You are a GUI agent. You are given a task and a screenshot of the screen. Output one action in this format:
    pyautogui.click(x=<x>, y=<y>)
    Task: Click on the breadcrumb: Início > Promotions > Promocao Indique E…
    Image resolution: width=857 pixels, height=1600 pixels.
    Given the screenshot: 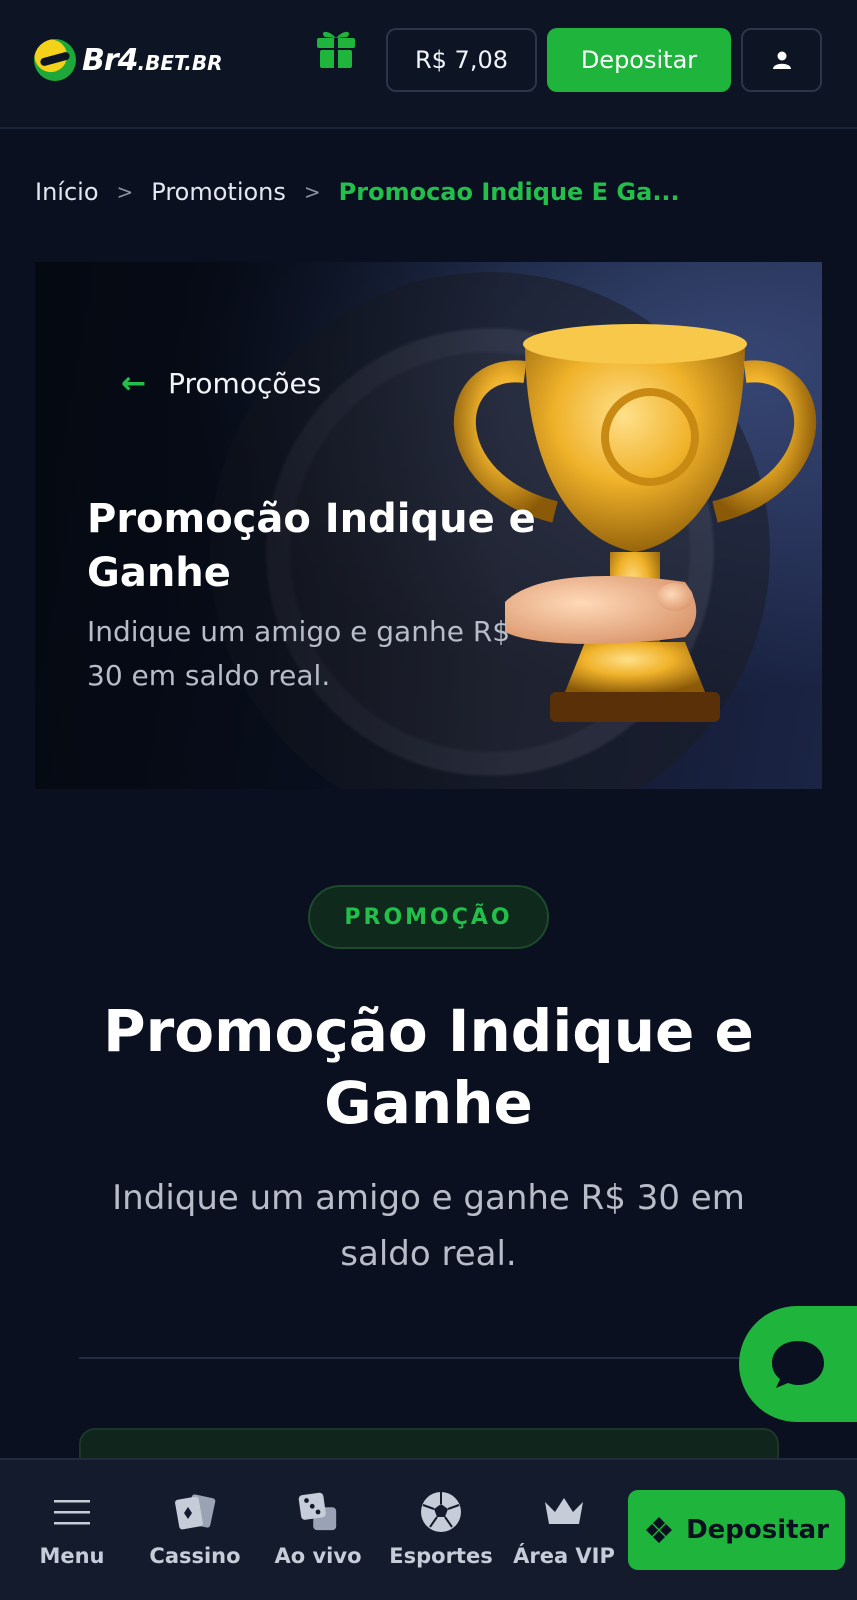 What is the action you would take?
    pyautogui.click(x=357, y=192)
    